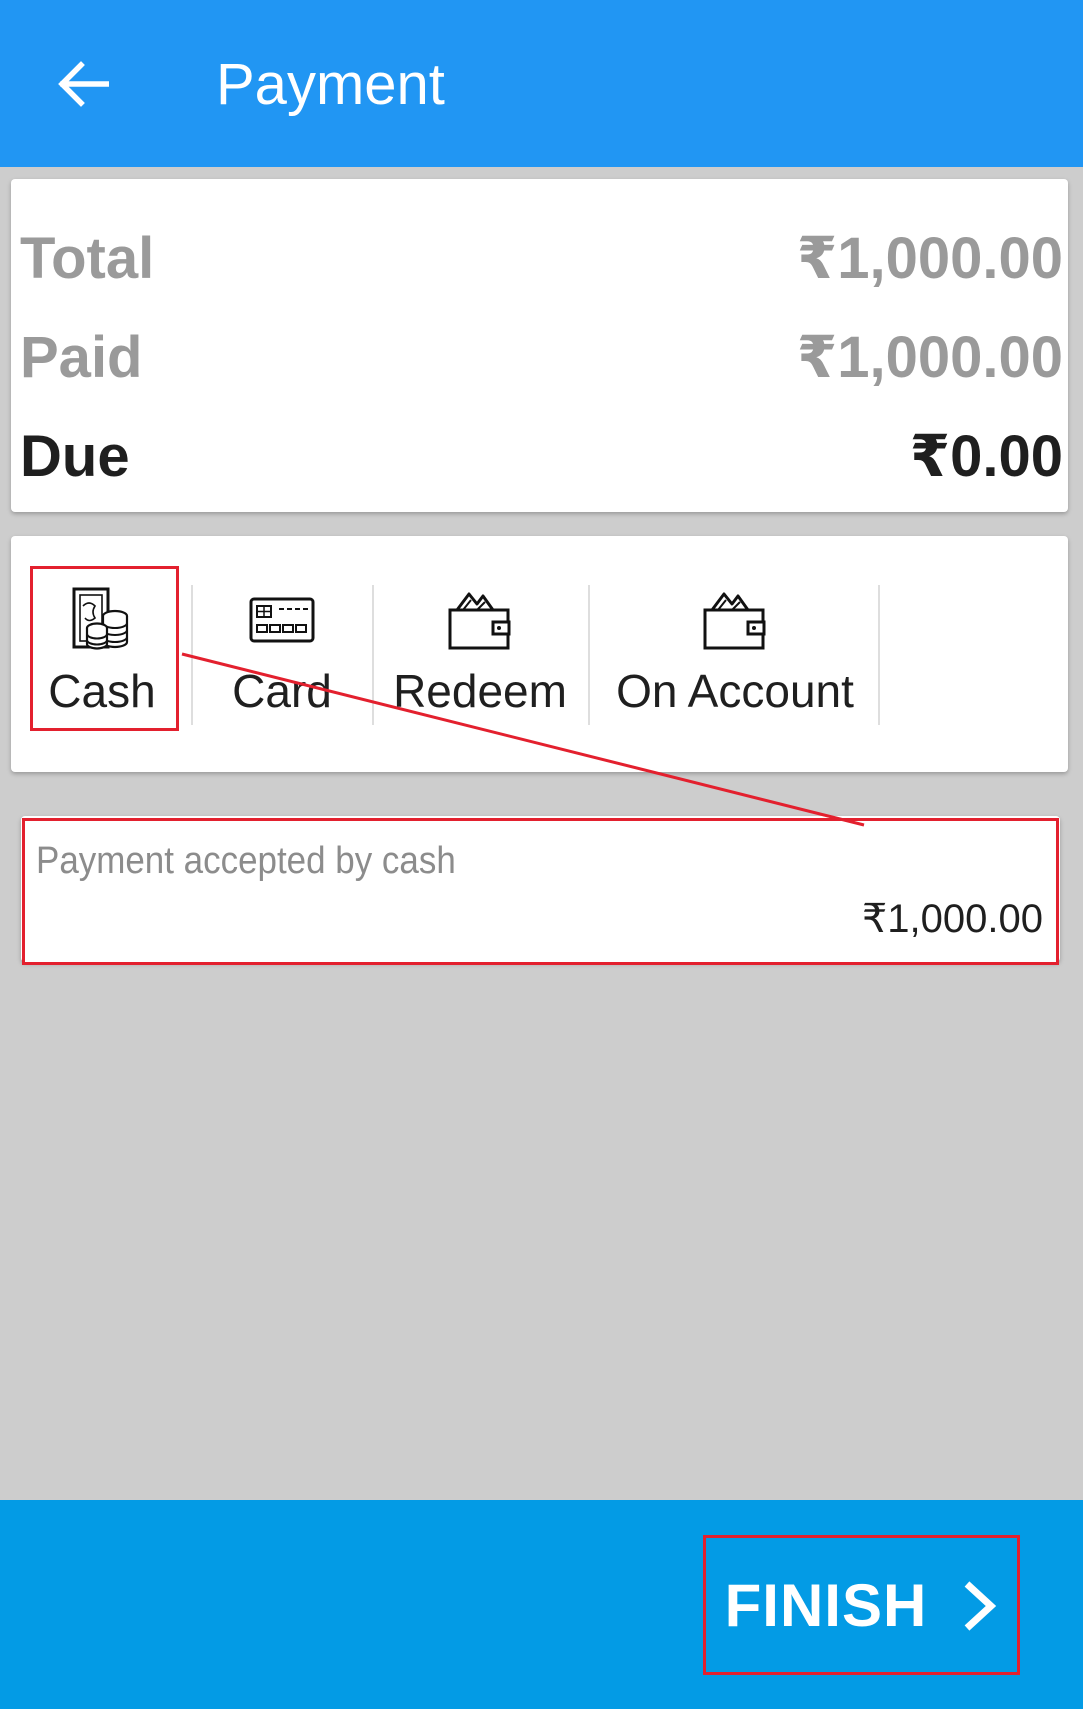 This screenshot has width=1083, height=1709. I want to click on app-bar: Payment, so click(541, 83).